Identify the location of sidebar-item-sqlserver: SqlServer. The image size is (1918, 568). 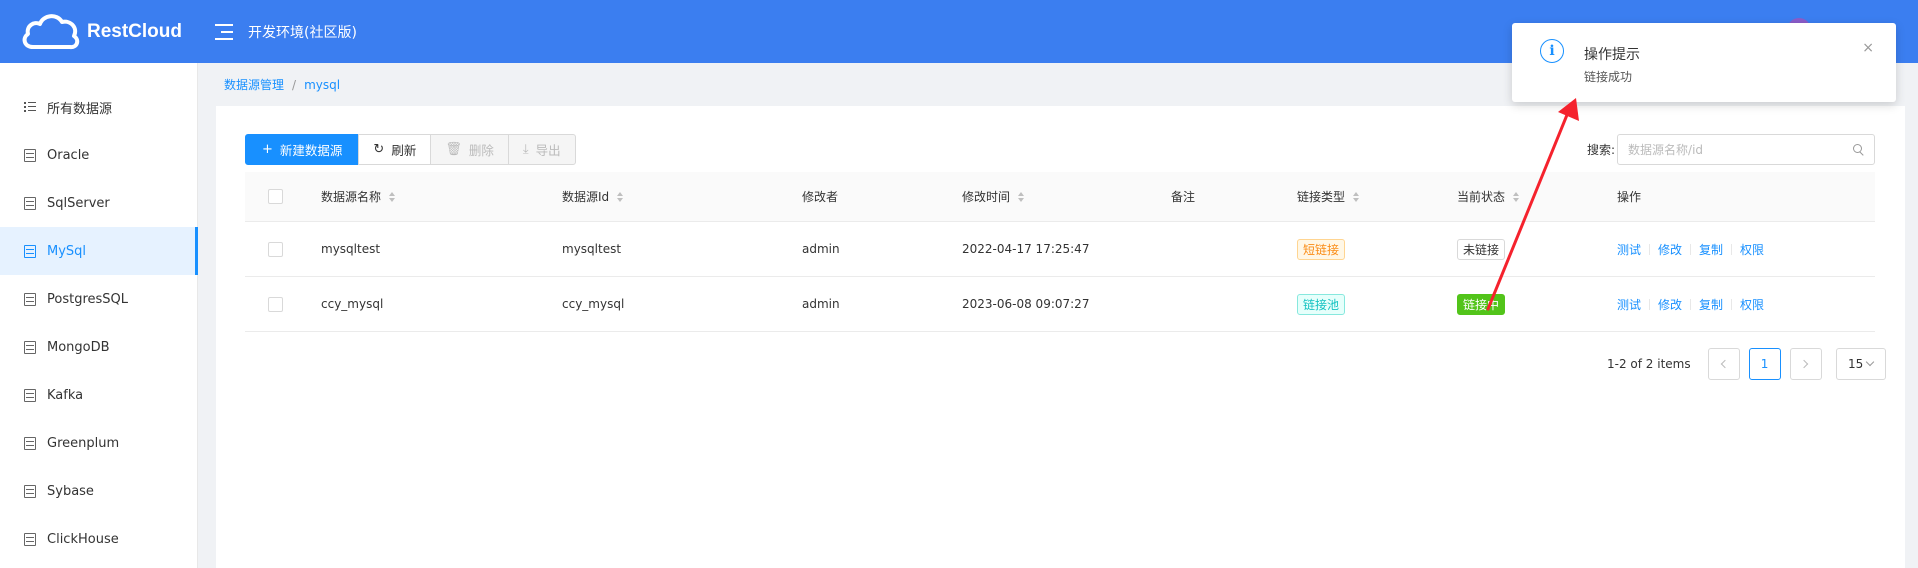
(98, 203).